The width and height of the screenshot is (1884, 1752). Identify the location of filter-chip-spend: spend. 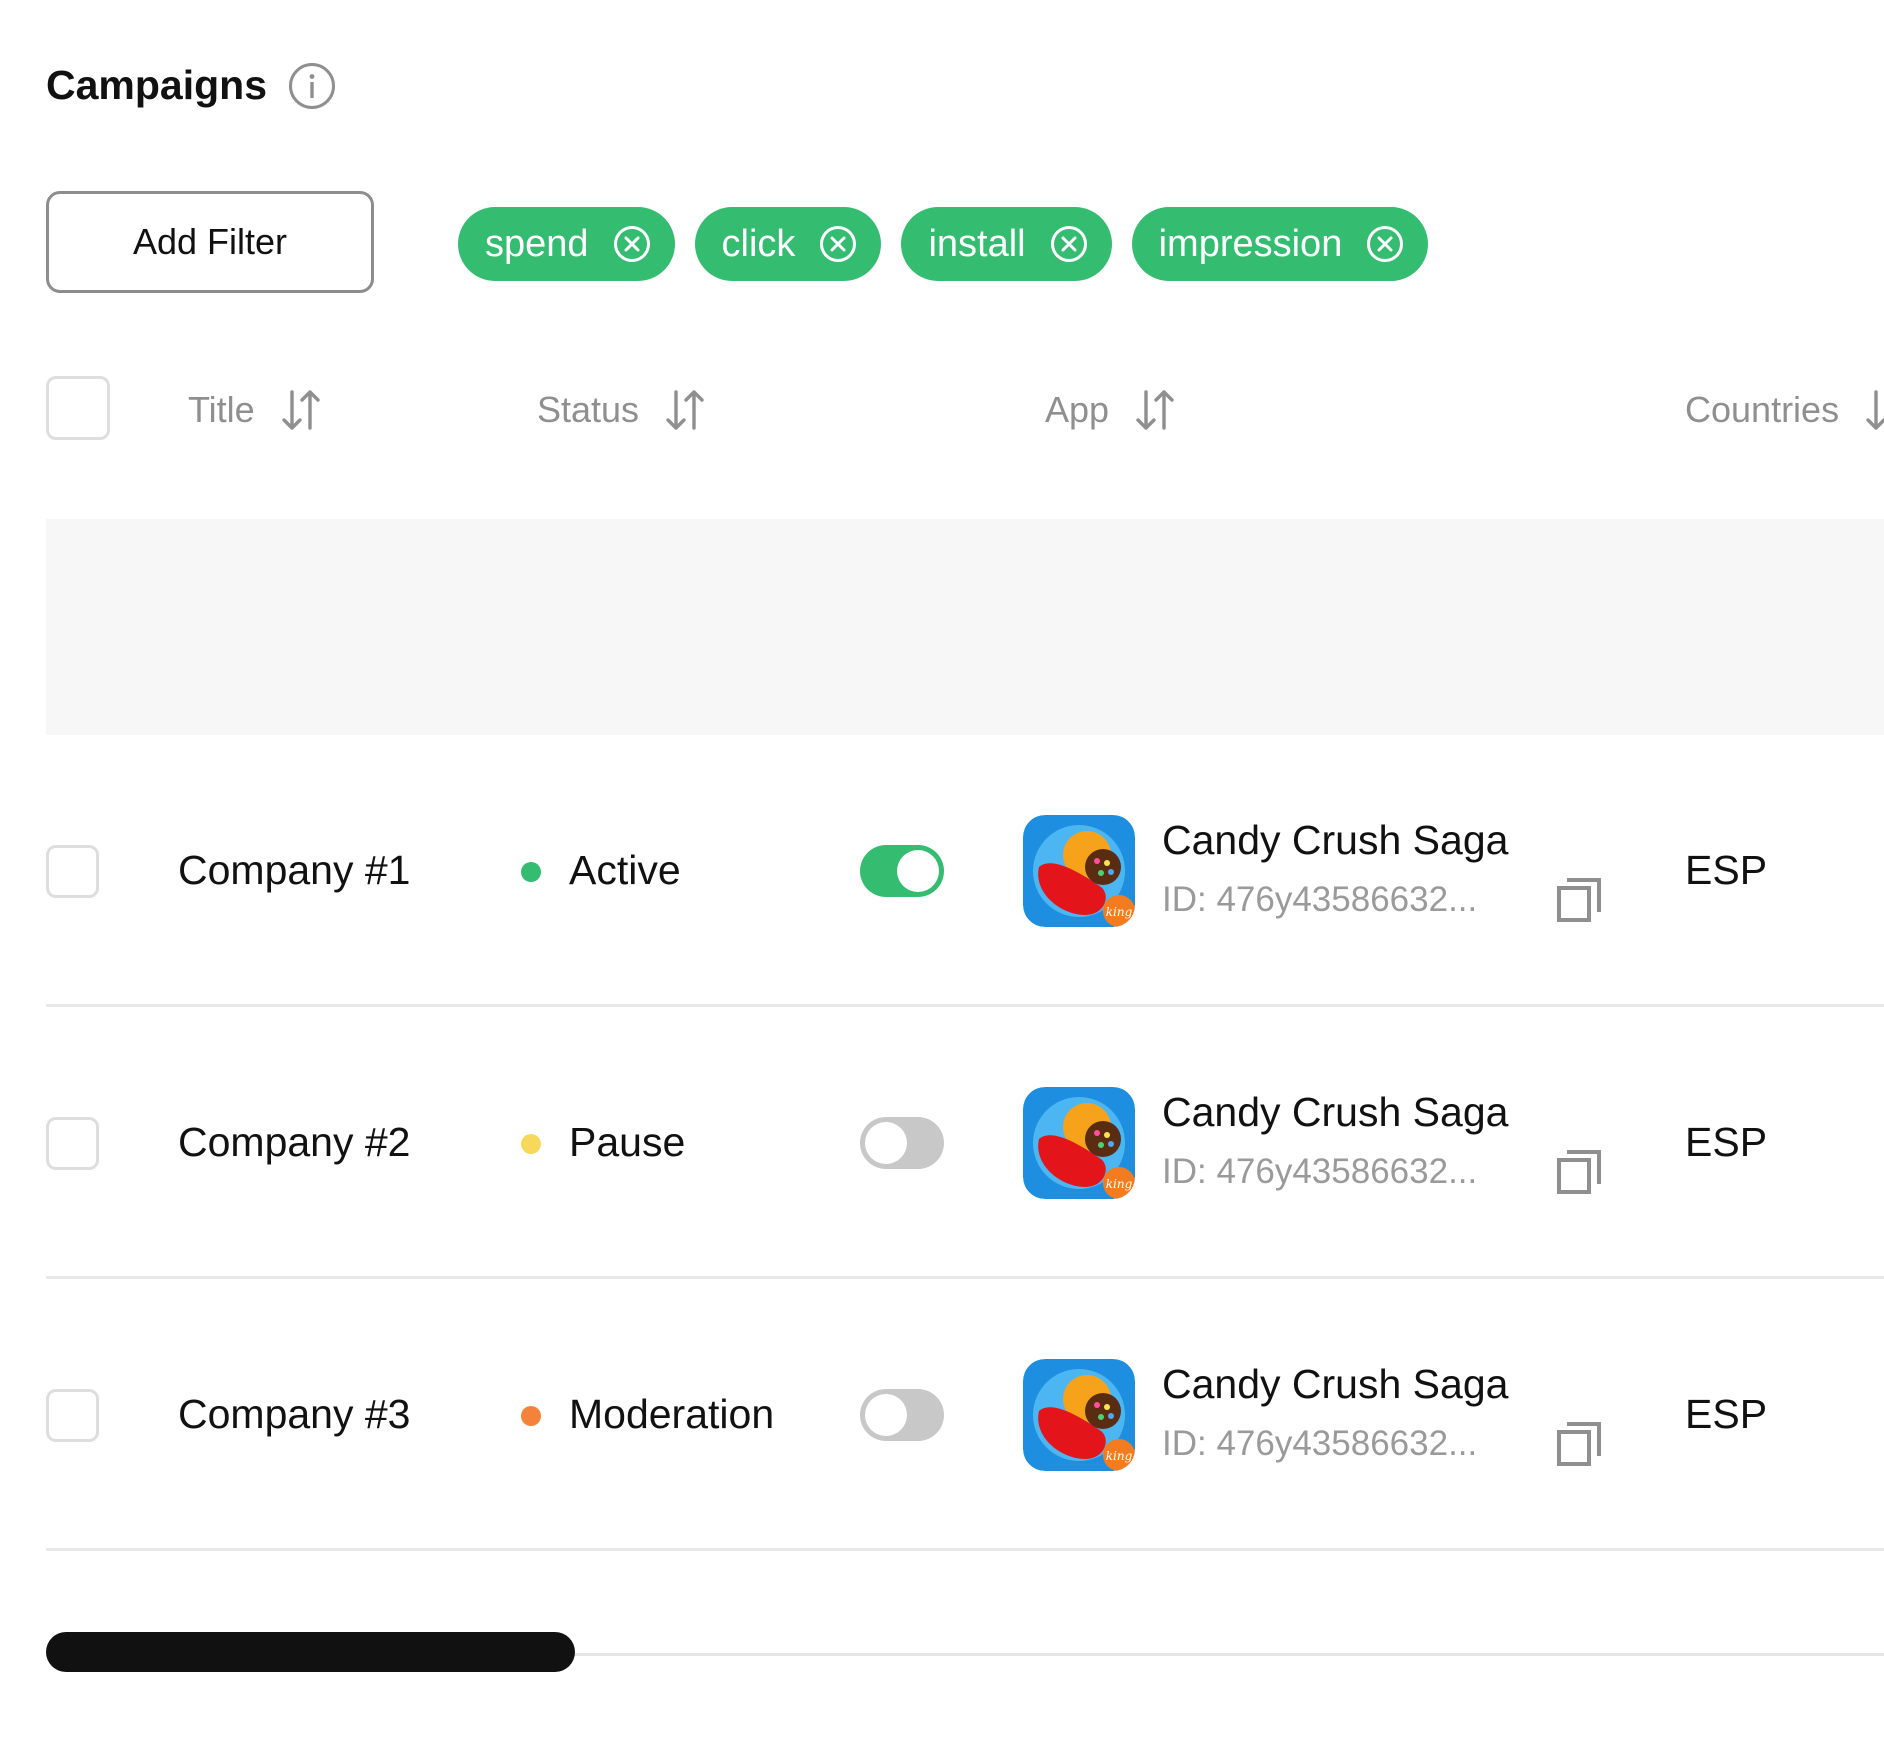
(566, 244).